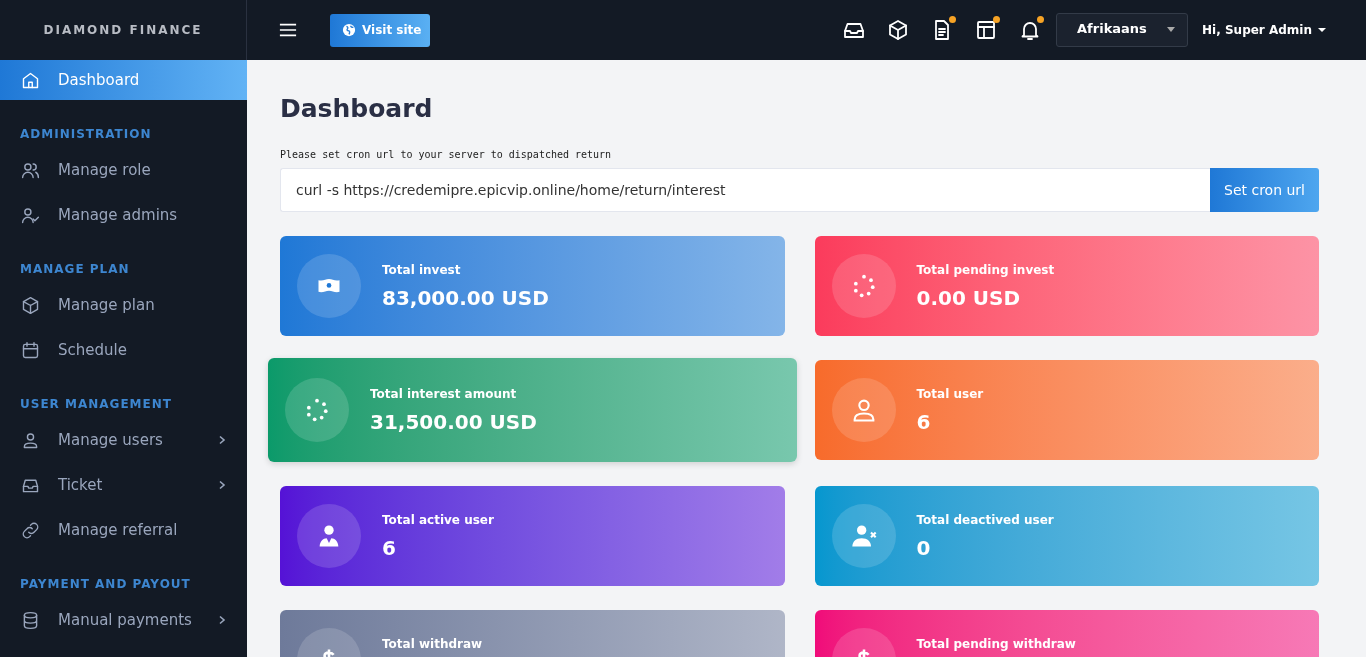 The height and width of the screenshot is (657, 1366). What do you see at coordinates (432, 643) in the screenshot?
I see `stat-label: Total withdraw` at bounding box center [432, 643].